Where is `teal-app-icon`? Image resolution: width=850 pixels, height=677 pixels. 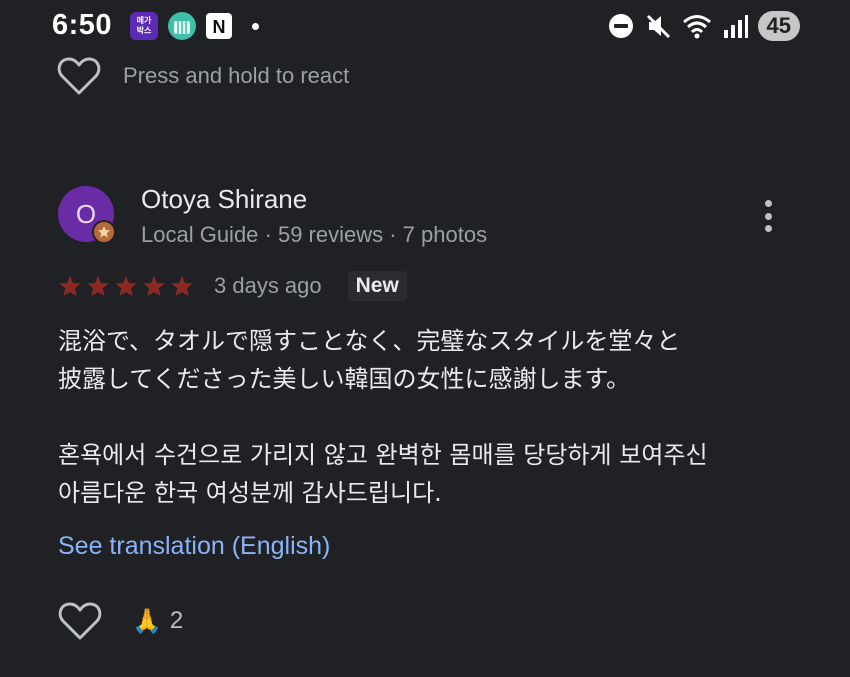 teal-app-icon is located at coordinates (182, 26).